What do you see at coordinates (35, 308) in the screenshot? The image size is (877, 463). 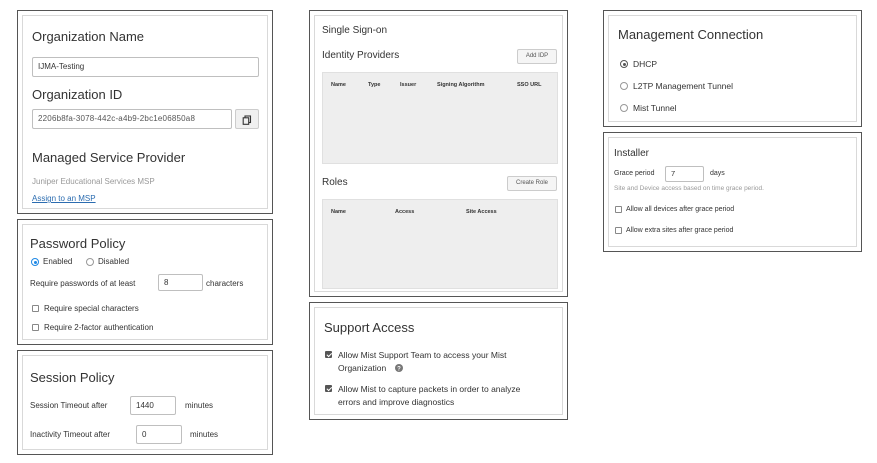 I see `require-special-checkbox` at bounding box center [35, 308].